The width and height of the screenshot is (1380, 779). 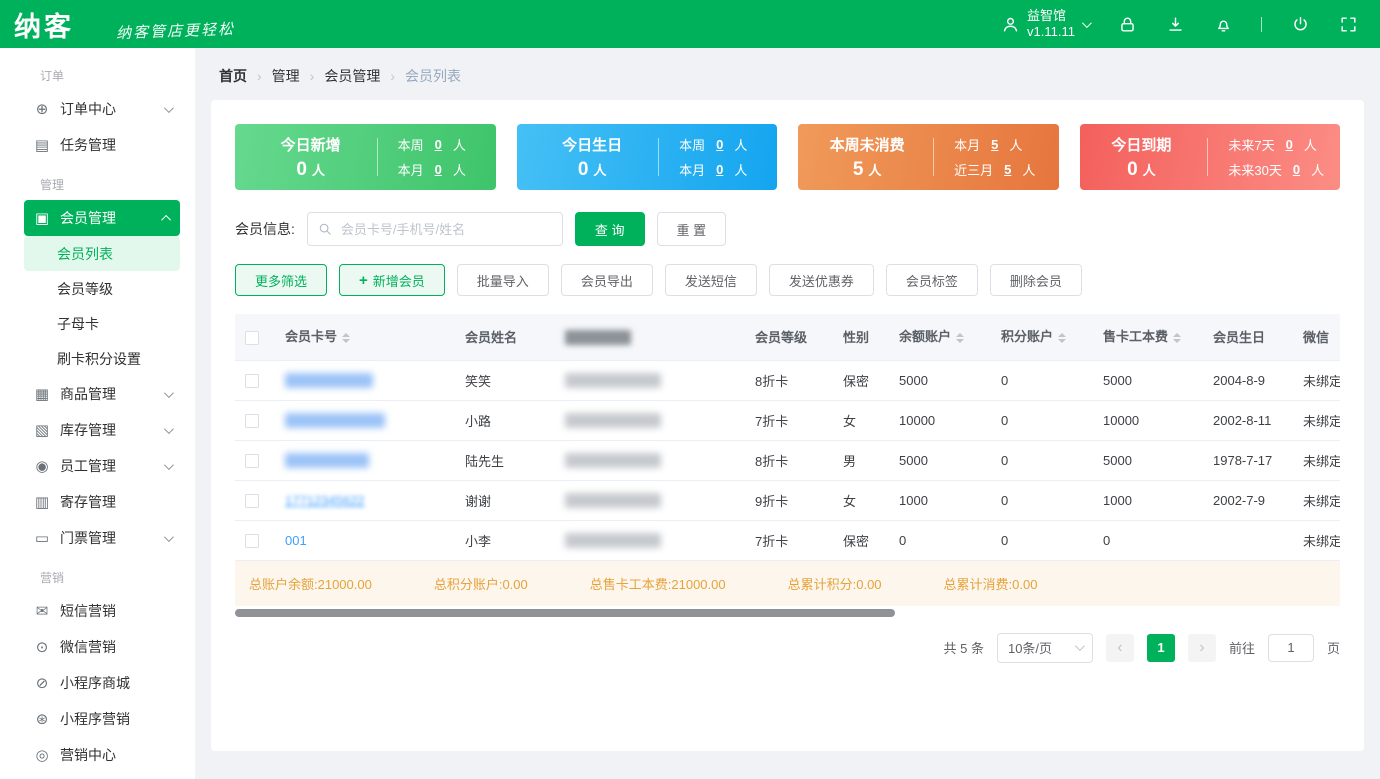 What do you see at coordinates (1042, 337) in the screenshot?
I see `col-points: 积分账户` at bounding box center [1042, 337].